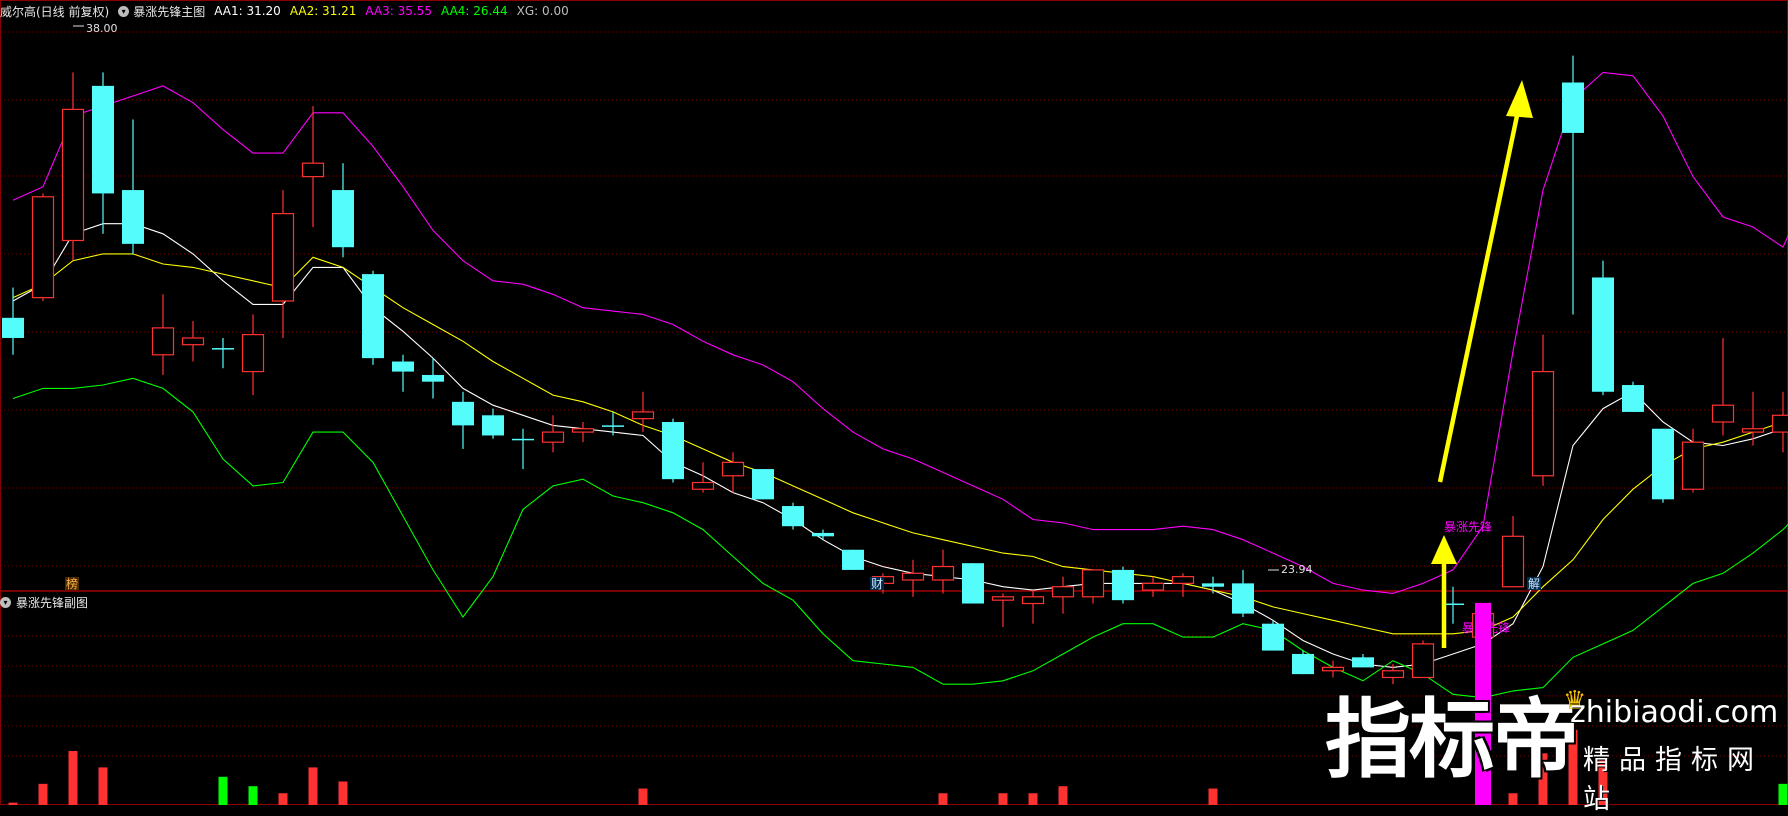  I want to click on watermark: 指标帝 ♛ zhibiaodi.com 精品指标网站, so click(1552, 745).